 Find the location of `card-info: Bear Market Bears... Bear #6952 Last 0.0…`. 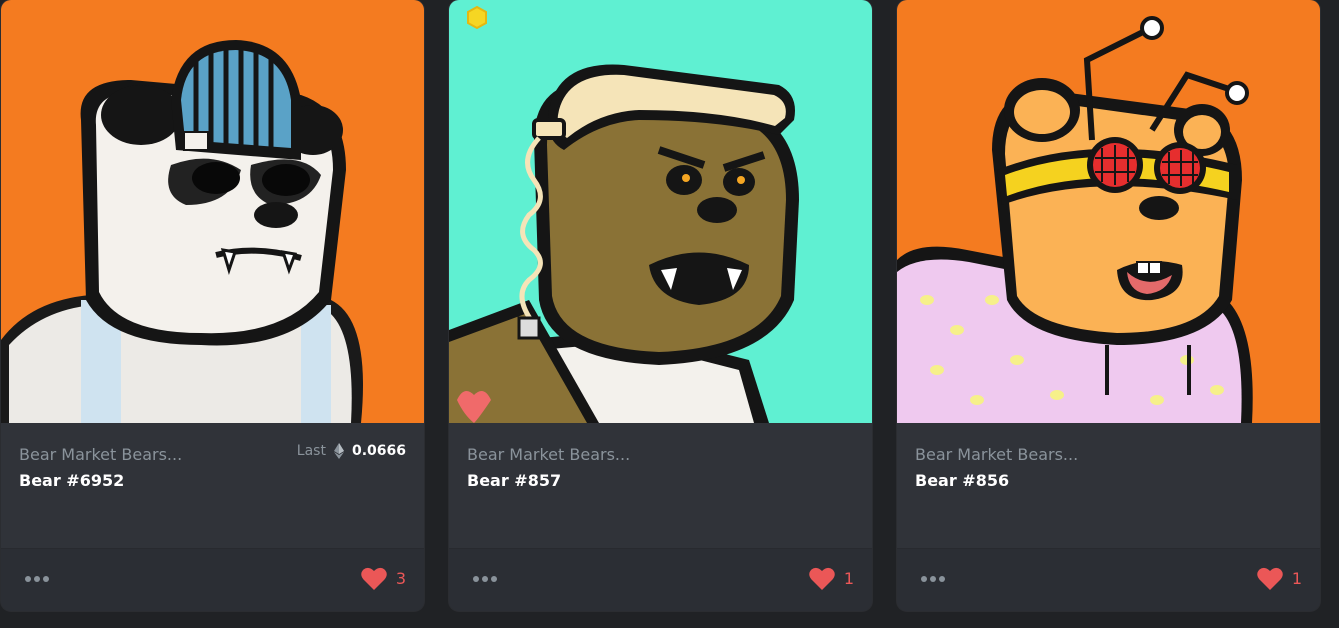

card-info: Bear Market Bears... Bear #6952 Last 0.0… is located at coordinates (212, 485).